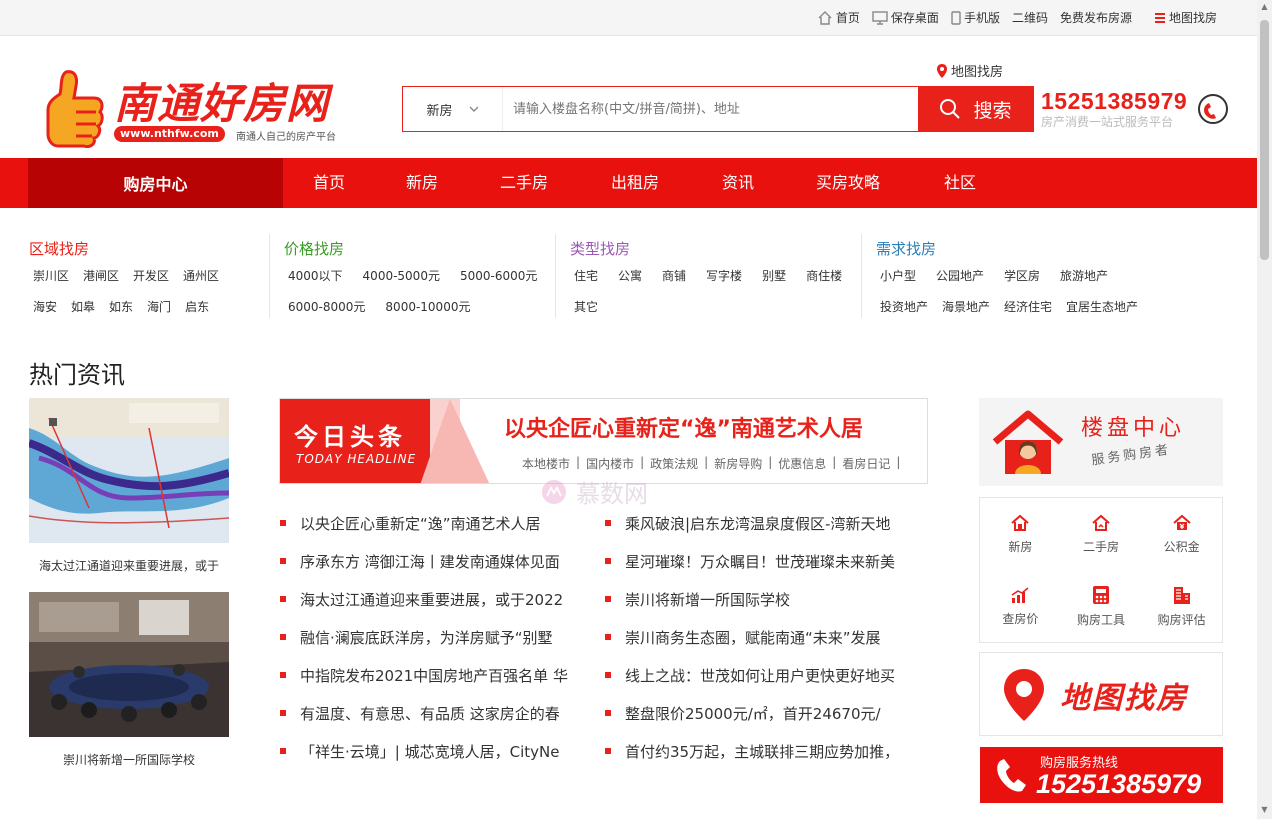  What do you see at coordinates (761, 713) in the screenshot?
I see `news-item: 整盘限价25000元/㎡，首开24670元/` at bounding box center [761, 713].